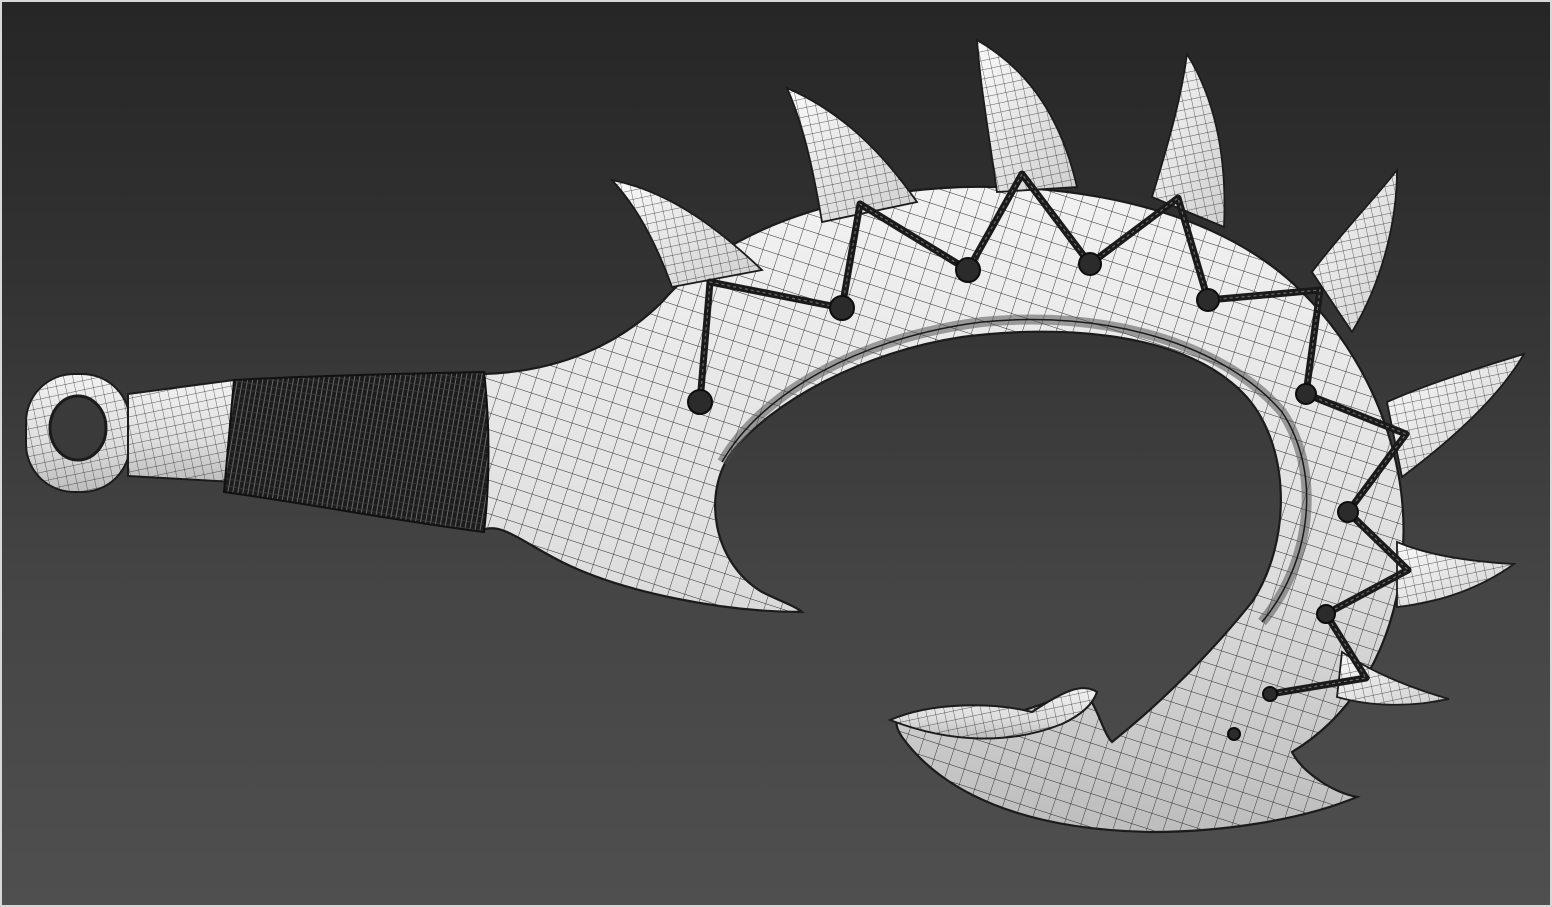 This screenshot has width=1552, height=907. I want to click on cord-grip, so click(356, 452).